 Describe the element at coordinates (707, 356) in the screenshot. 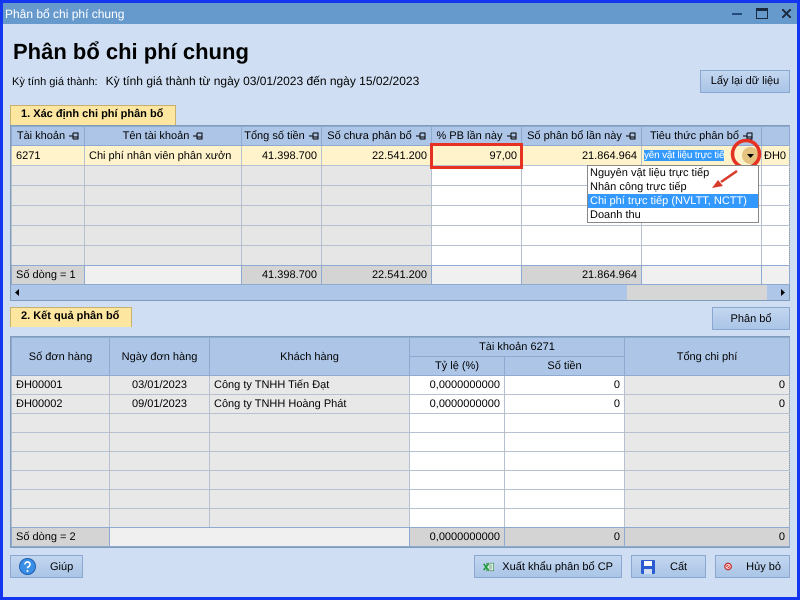

I see `column-header: Tổng chi phí` at that location.